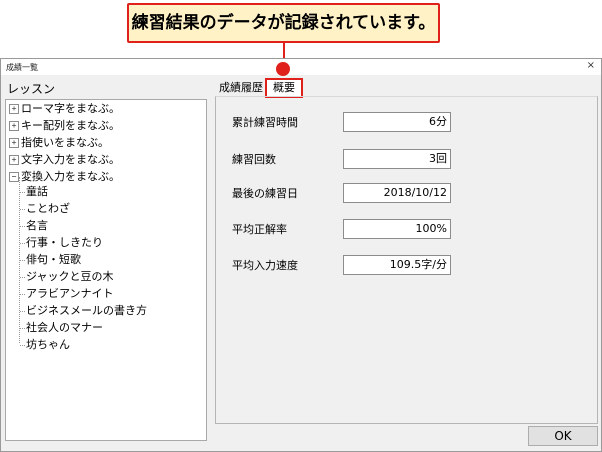 The width and height of the screenshot is (602, 452). Describe the element at coordinates (53, 259) in the screenshot. I see `tree-child-label: 俳句・短歌` at that location.